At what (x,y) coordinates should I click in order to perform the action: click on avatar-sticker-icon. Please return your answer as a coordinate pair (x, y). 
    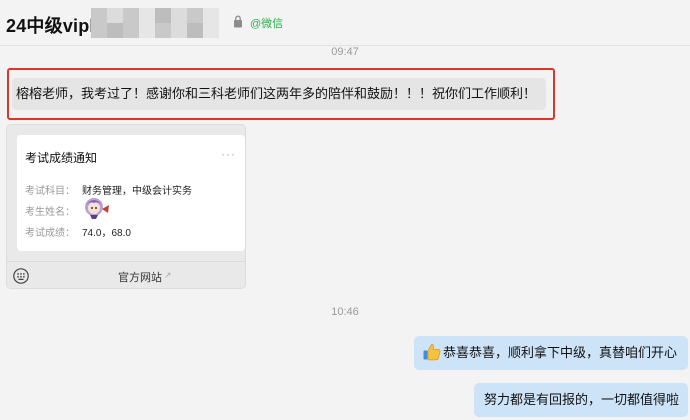
    Looking at the image, I should click on (97, 208).